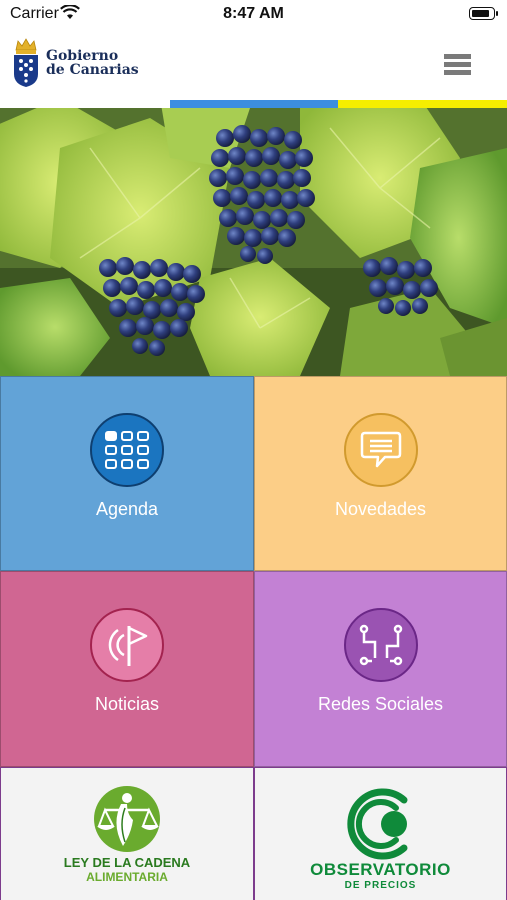 The image size is (507, 900). I want to click on tile-novedades: Novedades, so click(380, 473).